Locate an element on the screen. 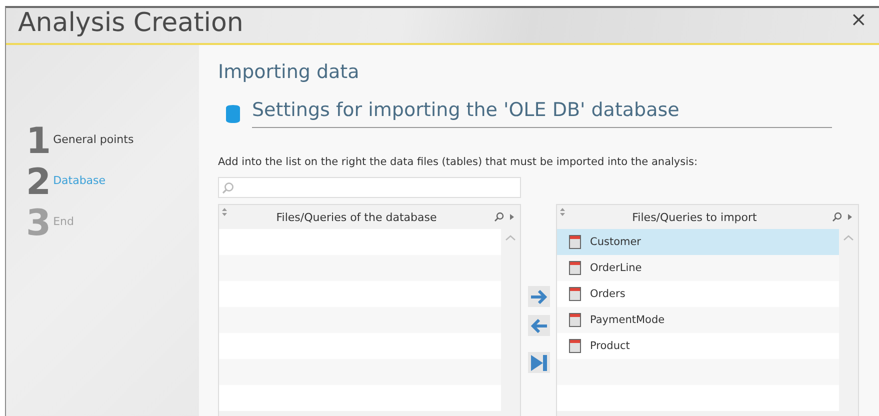 The image size is (879, 416). column-header: Files/Queries to import is located at coordinates (694, 217).